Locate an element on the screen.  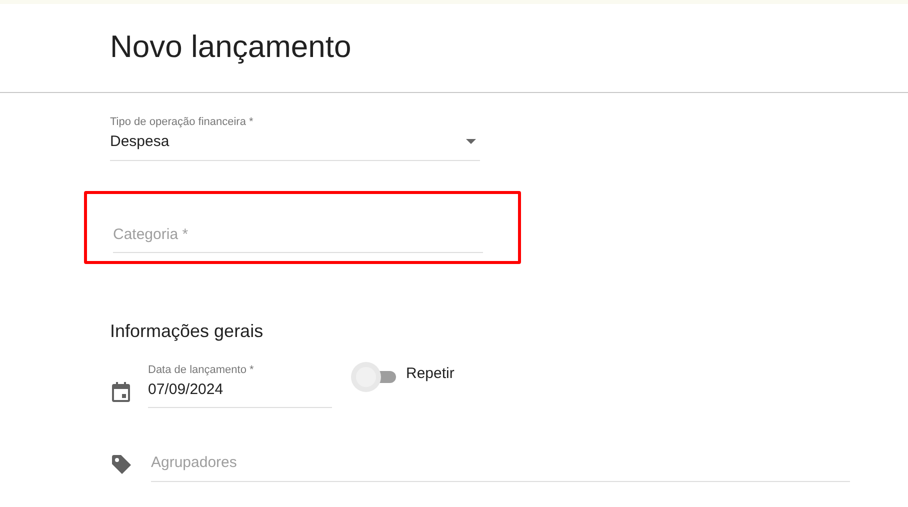
section-title: Informações gerais is located at coordinates (187, 332).